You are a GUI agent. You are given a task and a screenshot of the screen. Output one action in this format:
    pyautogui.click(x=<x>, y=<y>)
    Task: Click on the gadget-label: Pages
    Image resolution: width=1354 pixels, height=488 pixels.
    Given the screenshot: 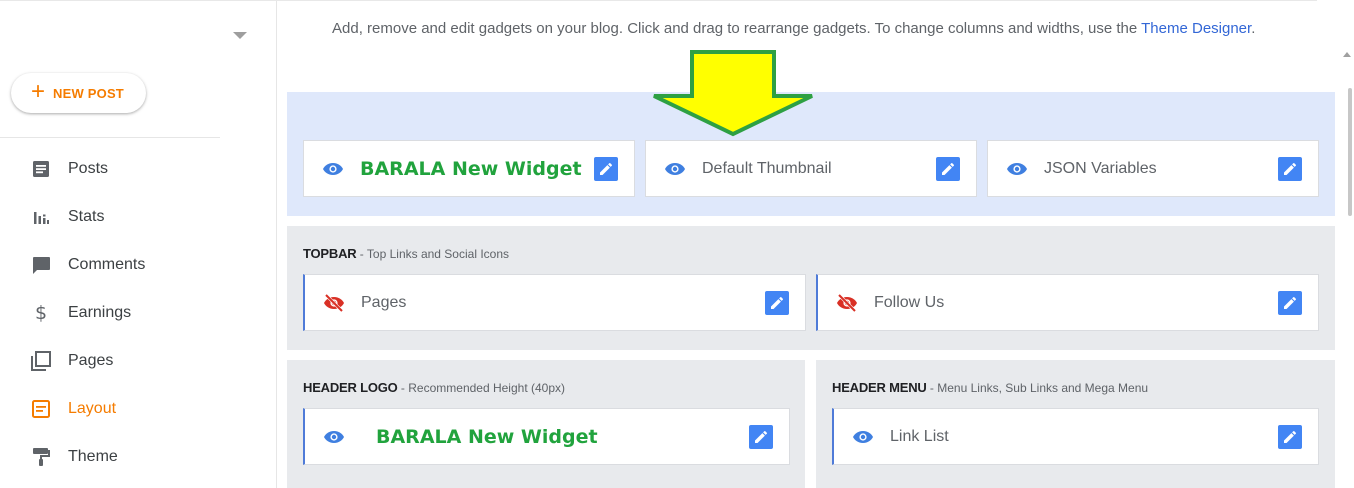 What is the action you would take?
    pyautogui.click(x=384, y=302)
    